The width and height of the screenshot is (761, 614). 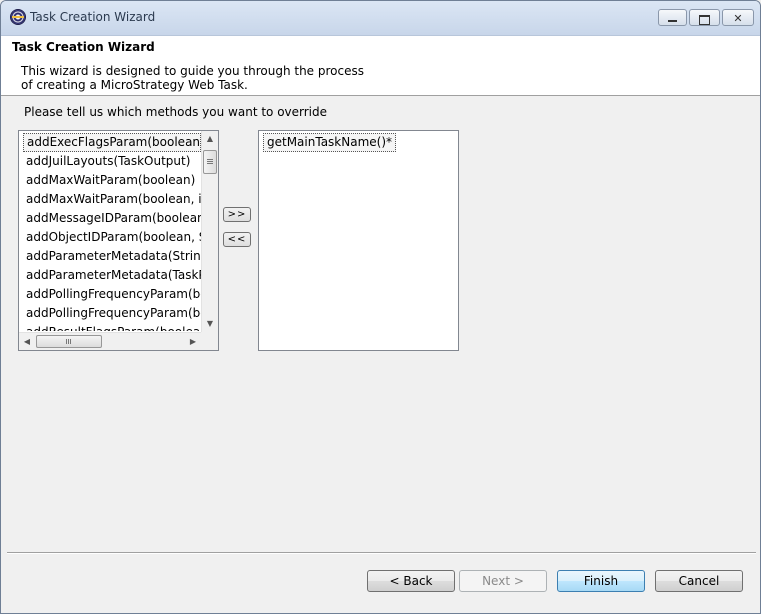 I want to click on vertical-scrollbar: ▲ ▼, so click(x=209, y=231).